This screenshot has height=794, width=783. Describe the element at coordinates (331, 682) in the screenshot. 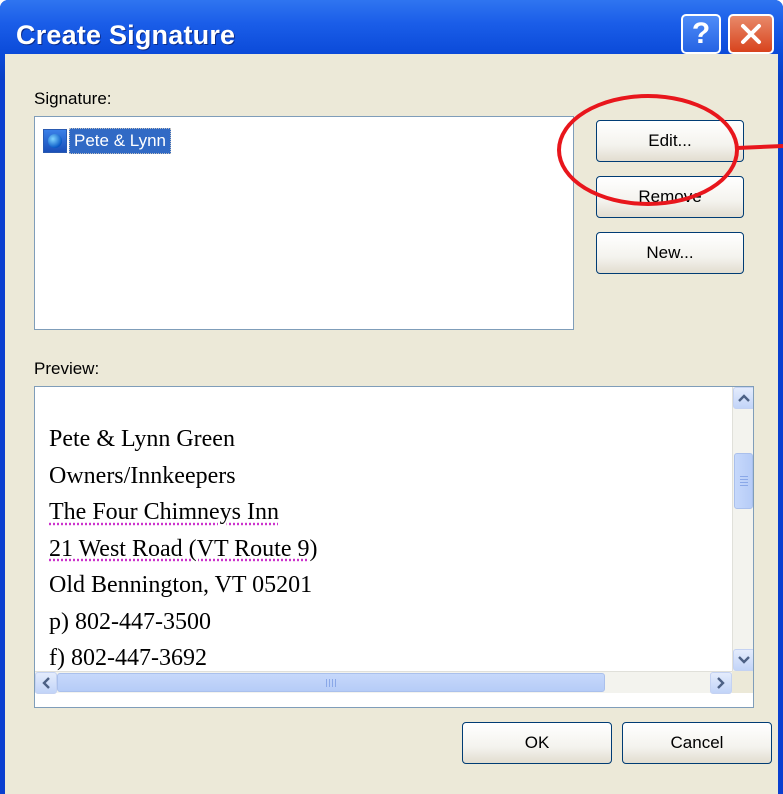

I see `horizontal-scroll-thumb` at that location.